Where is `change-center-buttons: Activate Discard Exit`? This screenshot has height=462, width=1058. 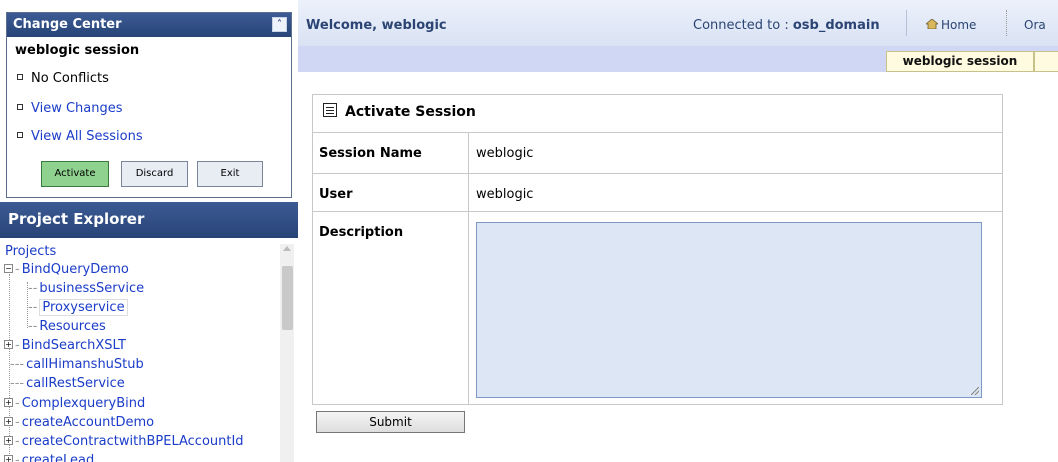
change-center-buttons: Activate Discard Exit is located at coordinates (153, 174).